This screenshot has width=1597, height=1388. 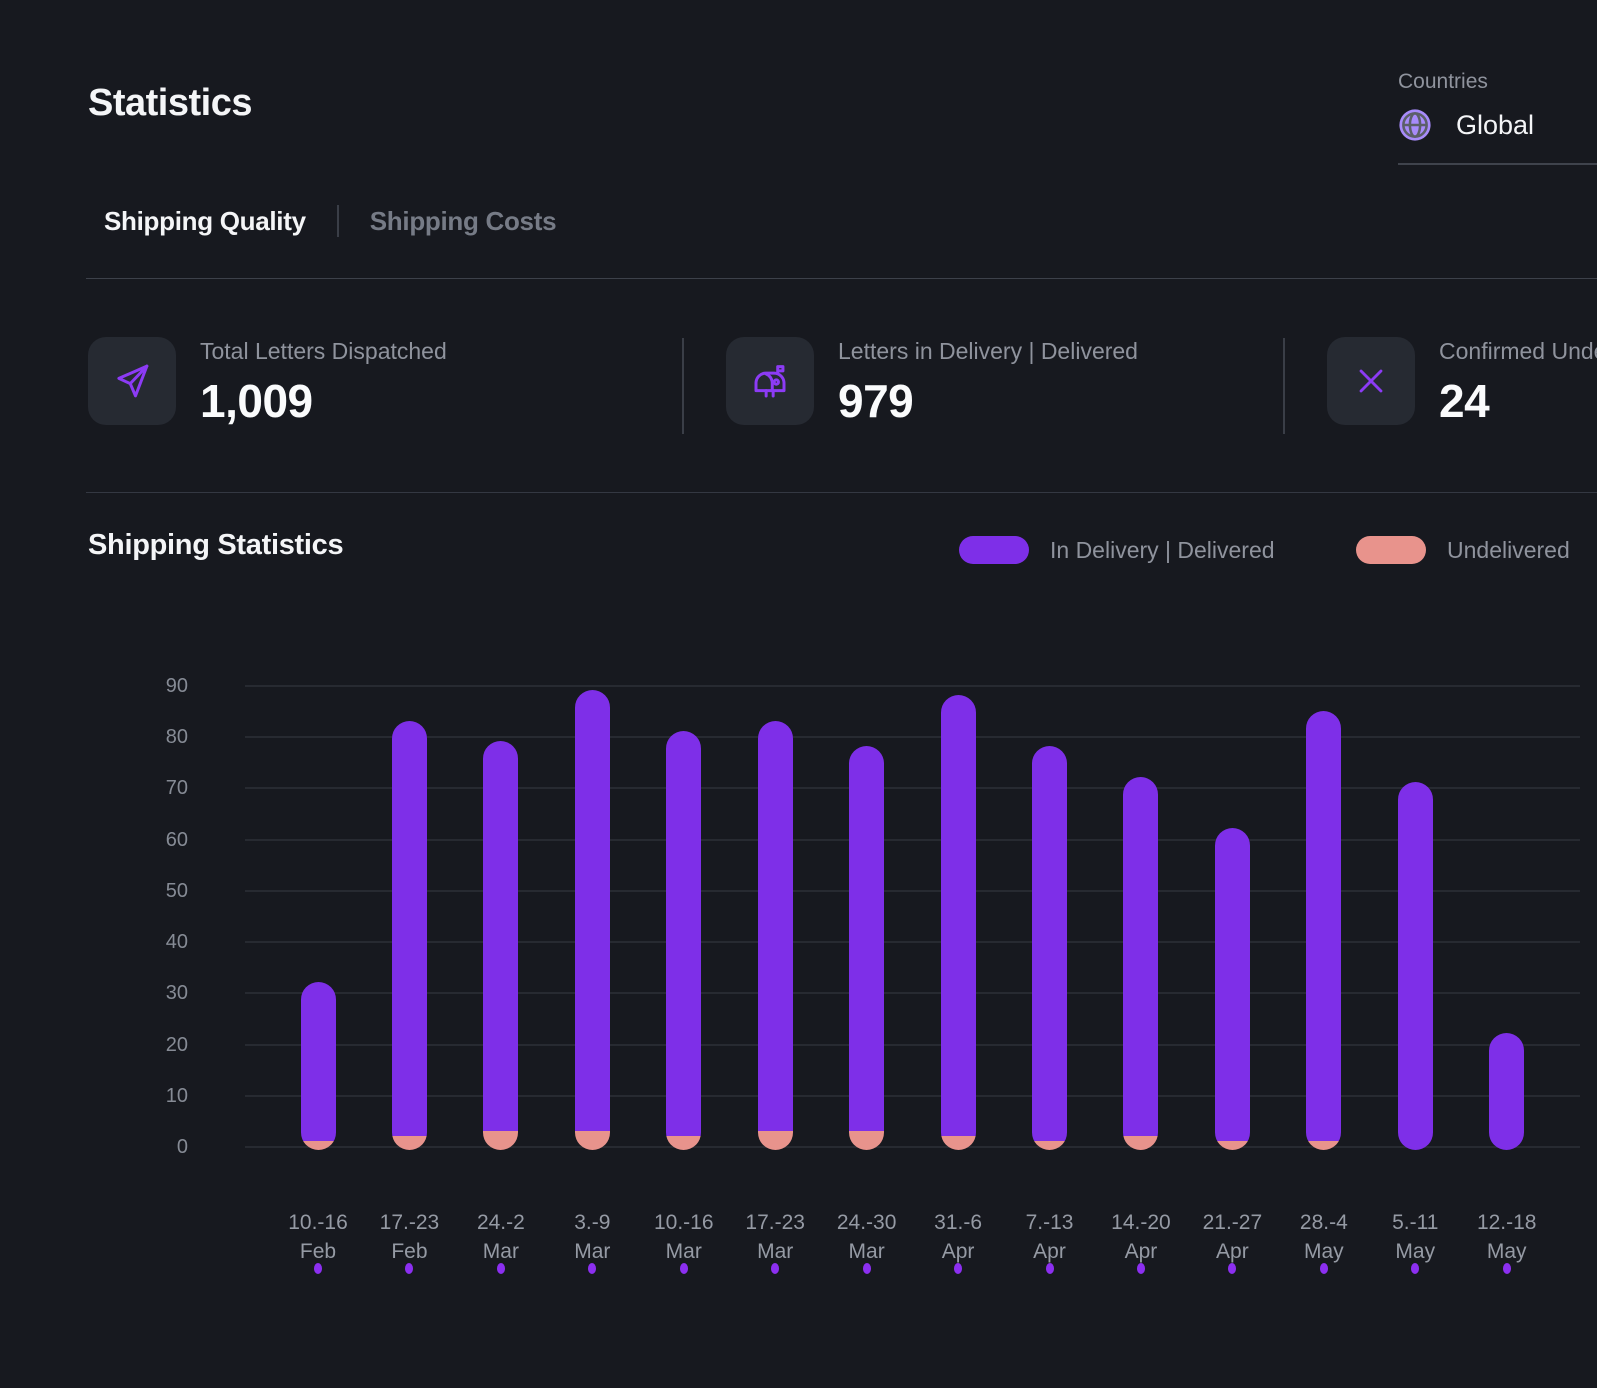 What do you see at coordinates (216, 545) in the screenshot?
I see `chart-section-title: Shipping Statistics` at bounding box center [216, 545].